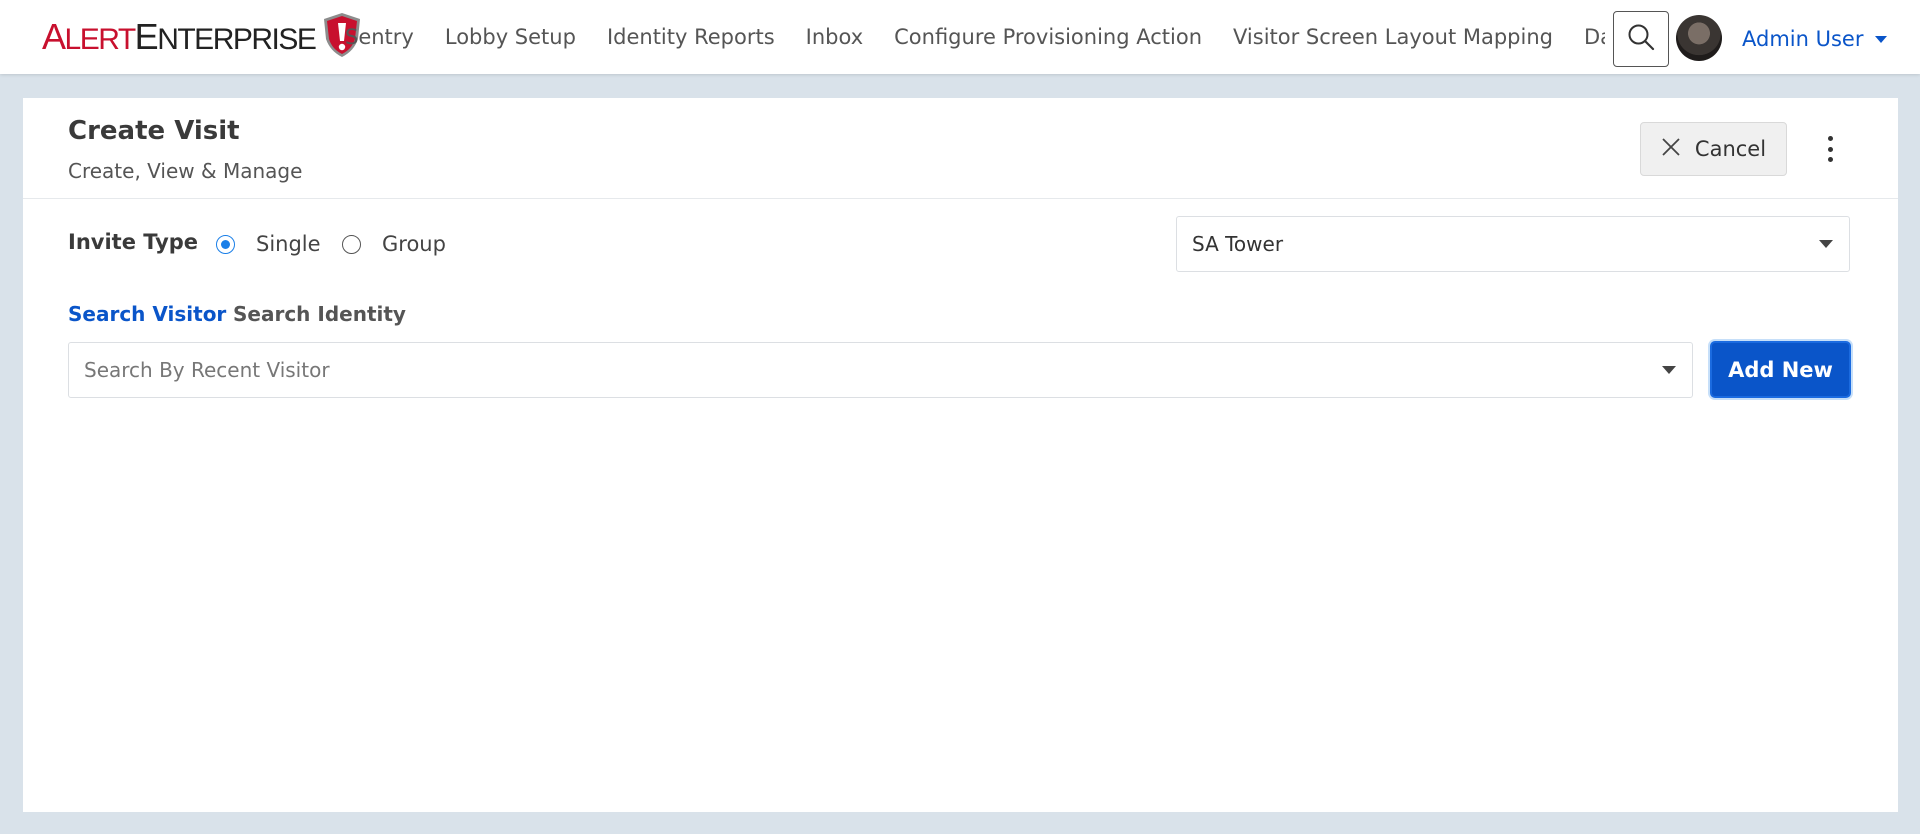  I want to click on logo-wordmark: ALERTENTERPRISE, so click(179, 36).